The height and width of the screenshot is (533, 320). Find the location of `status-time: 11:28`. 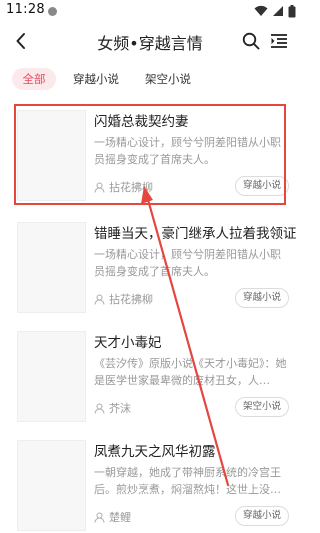

status-time: 11:28 is located at coordinates (25, 9).